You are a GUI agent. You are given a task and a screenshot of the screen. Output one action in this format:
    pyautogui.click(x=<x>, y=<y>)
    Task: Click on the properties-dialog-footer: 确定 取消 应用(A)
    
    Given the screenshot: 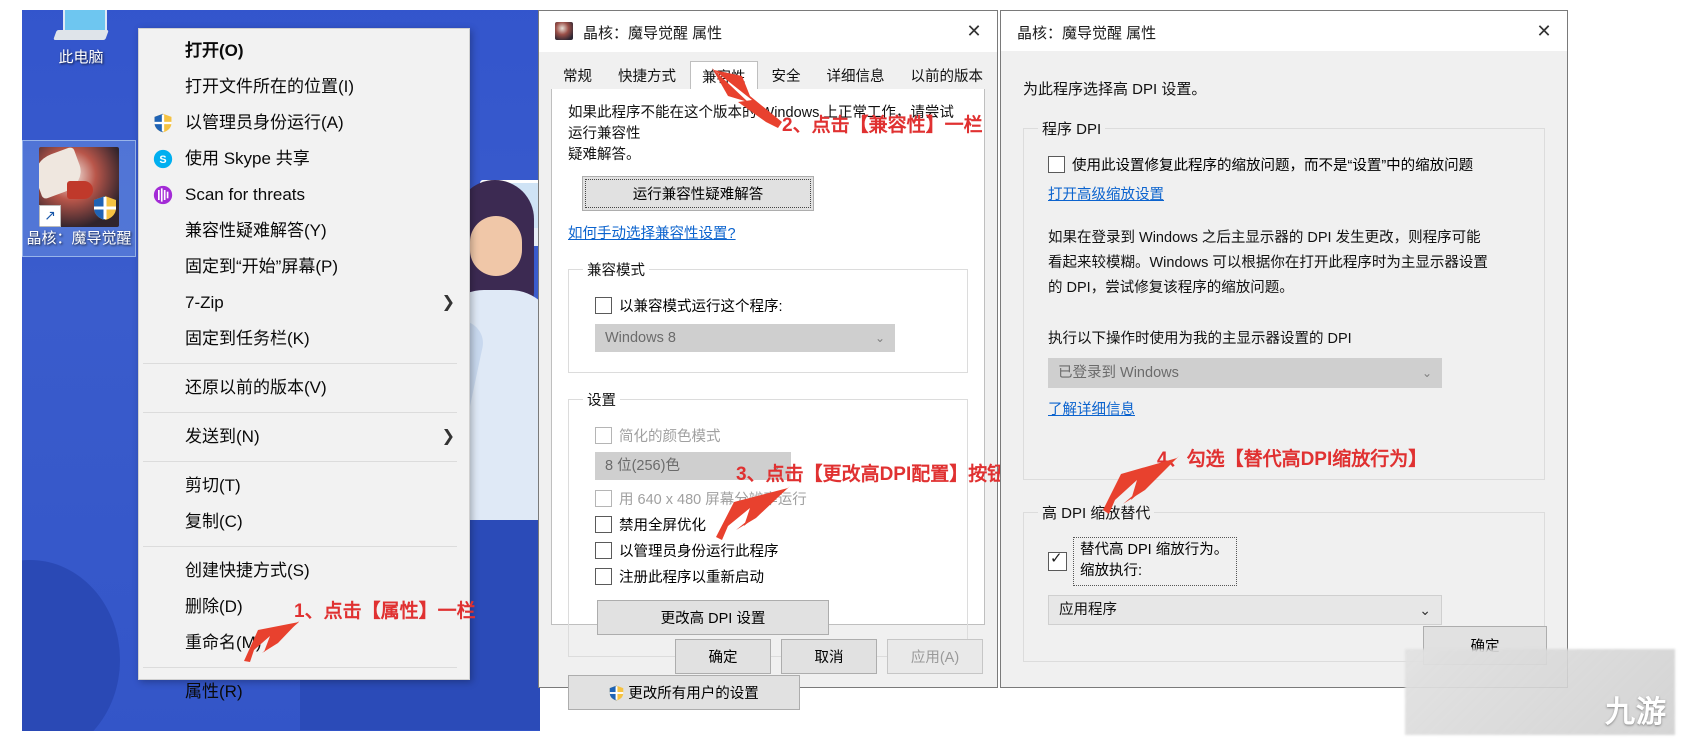 What is the action you would take?
    pyautogui.click(x=768, y=656)
    